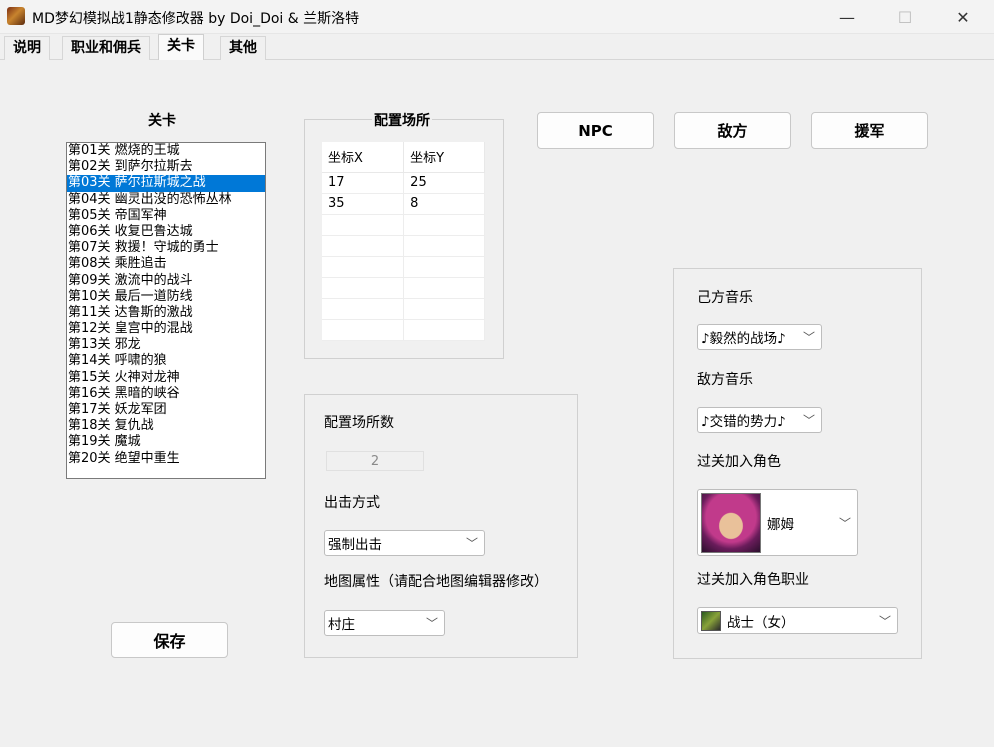 This screenshot has width=994, height=747. Describe the element at coordinates (436, 582) in the screenshot. I see `map-attribute-label: 地图属性（请配合地图编辑器修改）` at that location.